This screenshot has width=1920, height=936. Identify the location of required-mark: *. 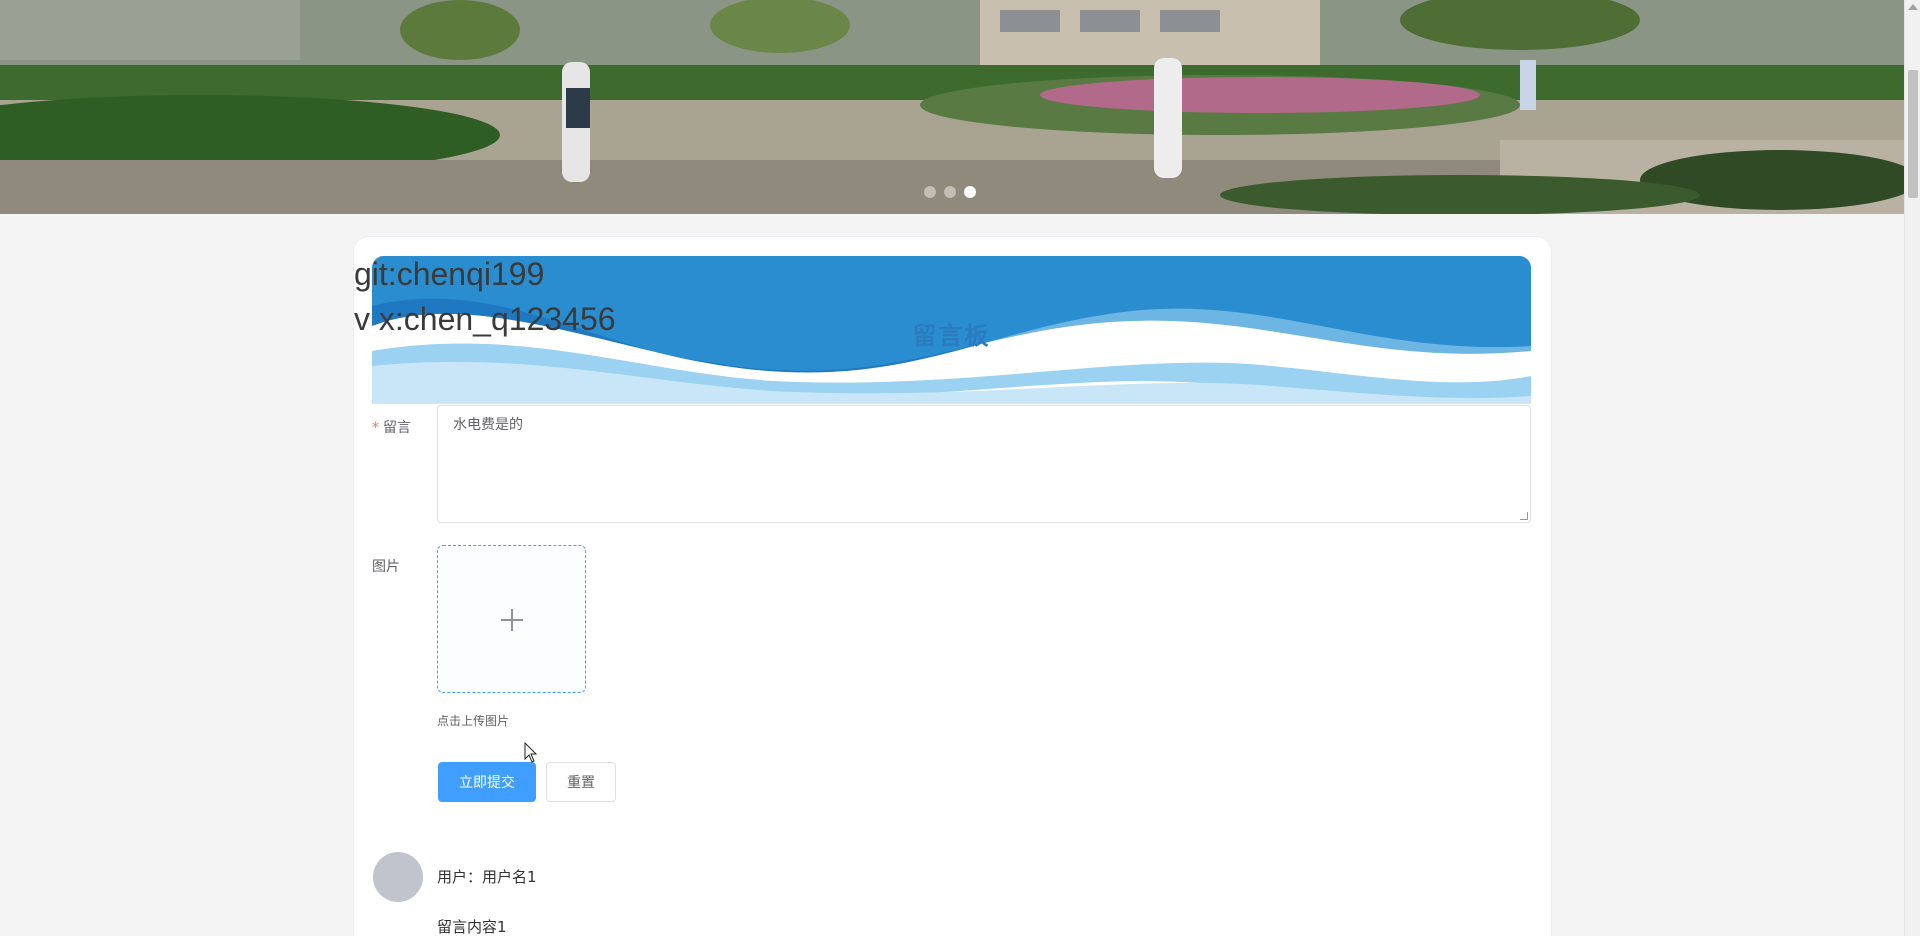
(375, 428).